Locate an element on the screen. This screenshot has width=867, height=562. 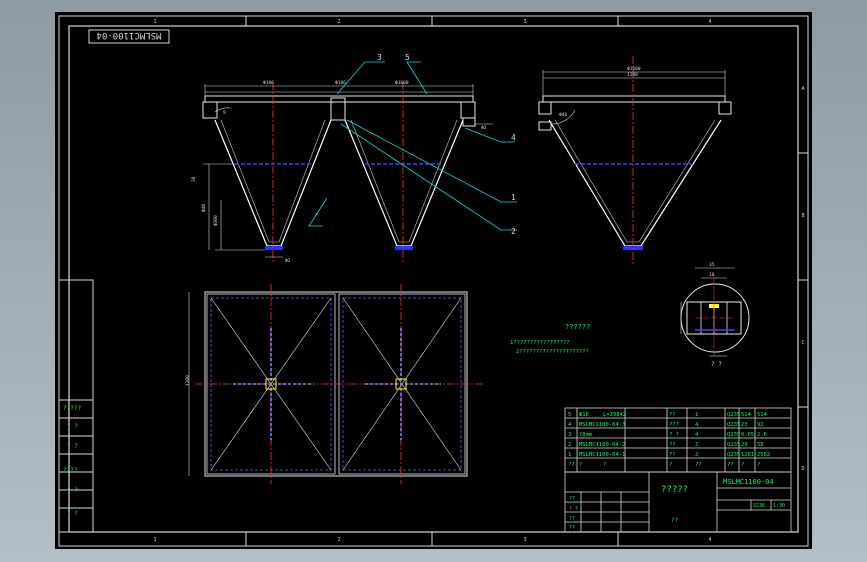
title-weight: 3236 is located at coordinates (759, 506).